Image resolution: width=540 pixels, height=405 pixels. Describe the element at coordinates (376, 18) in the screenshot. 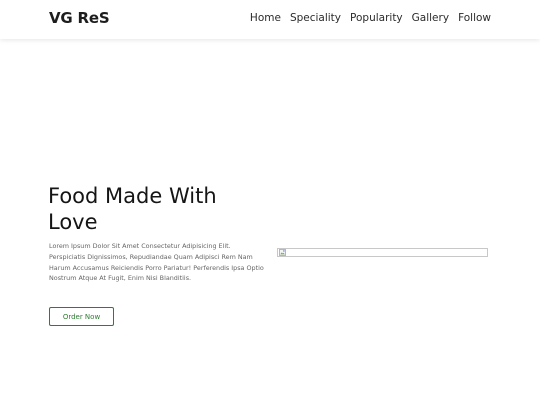

I see `nav-popularity: Popularity` at that location.